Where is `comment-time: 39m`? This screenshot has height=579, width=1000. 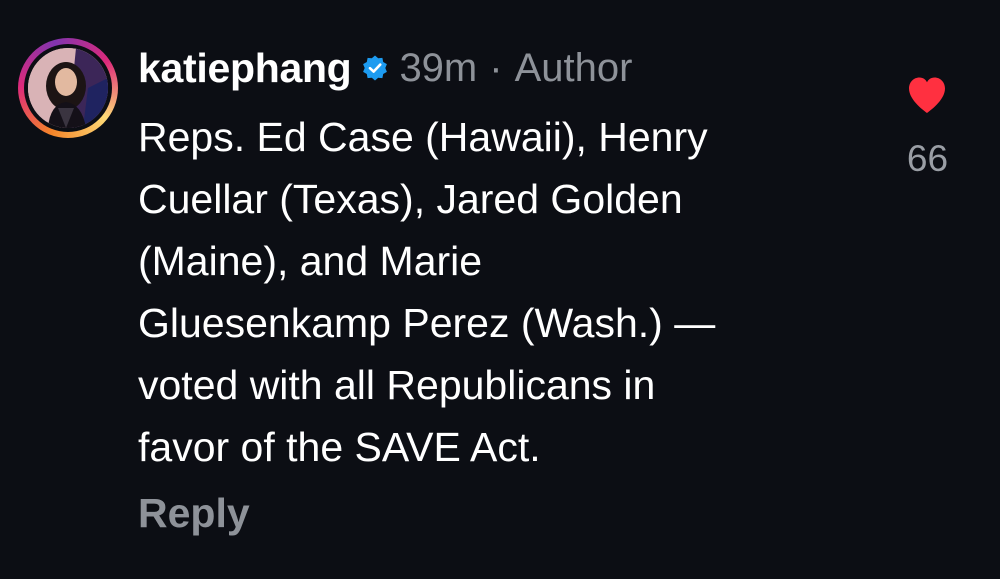 comment-time: 39m is located at coordinates (438, 67).